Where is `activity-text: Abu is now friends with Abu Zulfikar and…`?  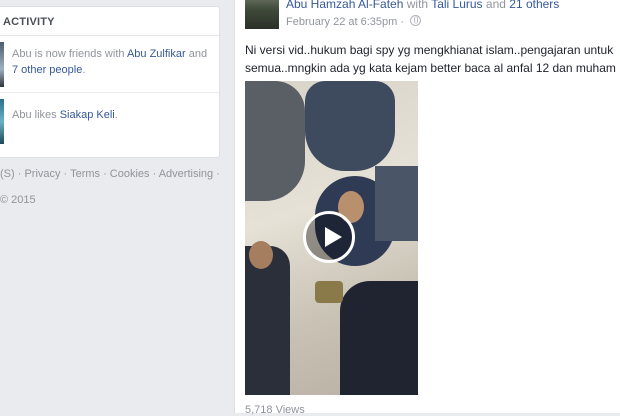 activity-text: Abu is now friends with Abu Zulfikar and… is located at coordinates (112, 62).